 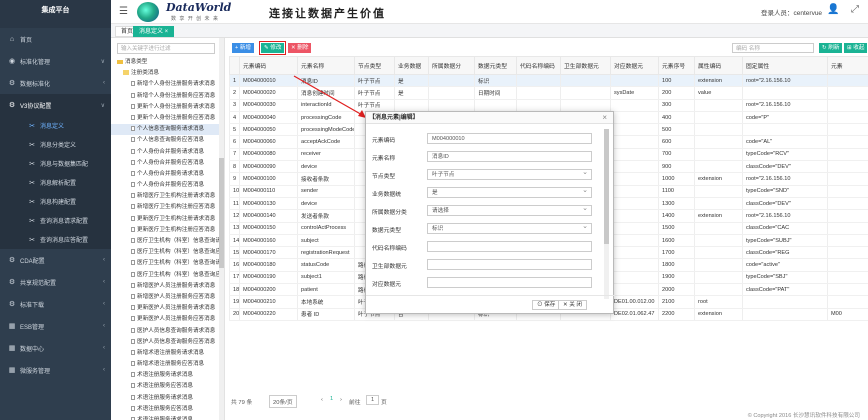 What do you see at coordinates (55, 182) in the screenshot?
I see `sidebar-item: ✂ 消息解析配置` at bounding box center [55, 182].